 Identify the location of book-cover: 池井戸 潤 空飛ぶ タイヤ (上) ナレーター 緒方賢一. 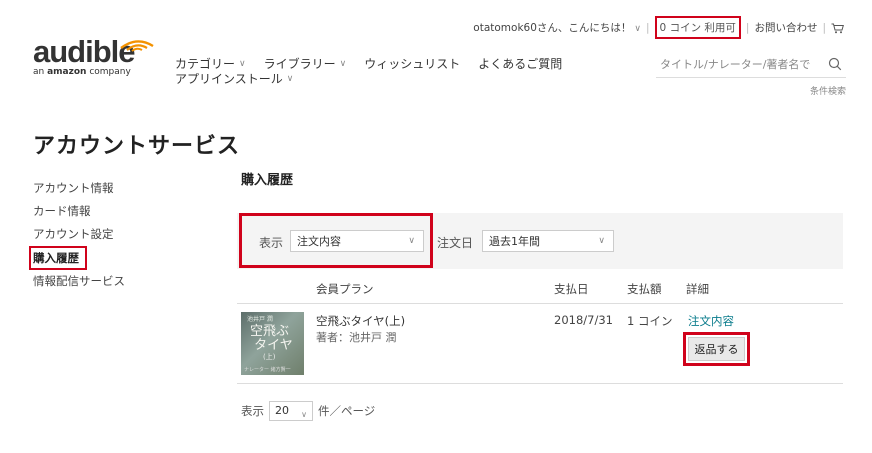
(272, 343).